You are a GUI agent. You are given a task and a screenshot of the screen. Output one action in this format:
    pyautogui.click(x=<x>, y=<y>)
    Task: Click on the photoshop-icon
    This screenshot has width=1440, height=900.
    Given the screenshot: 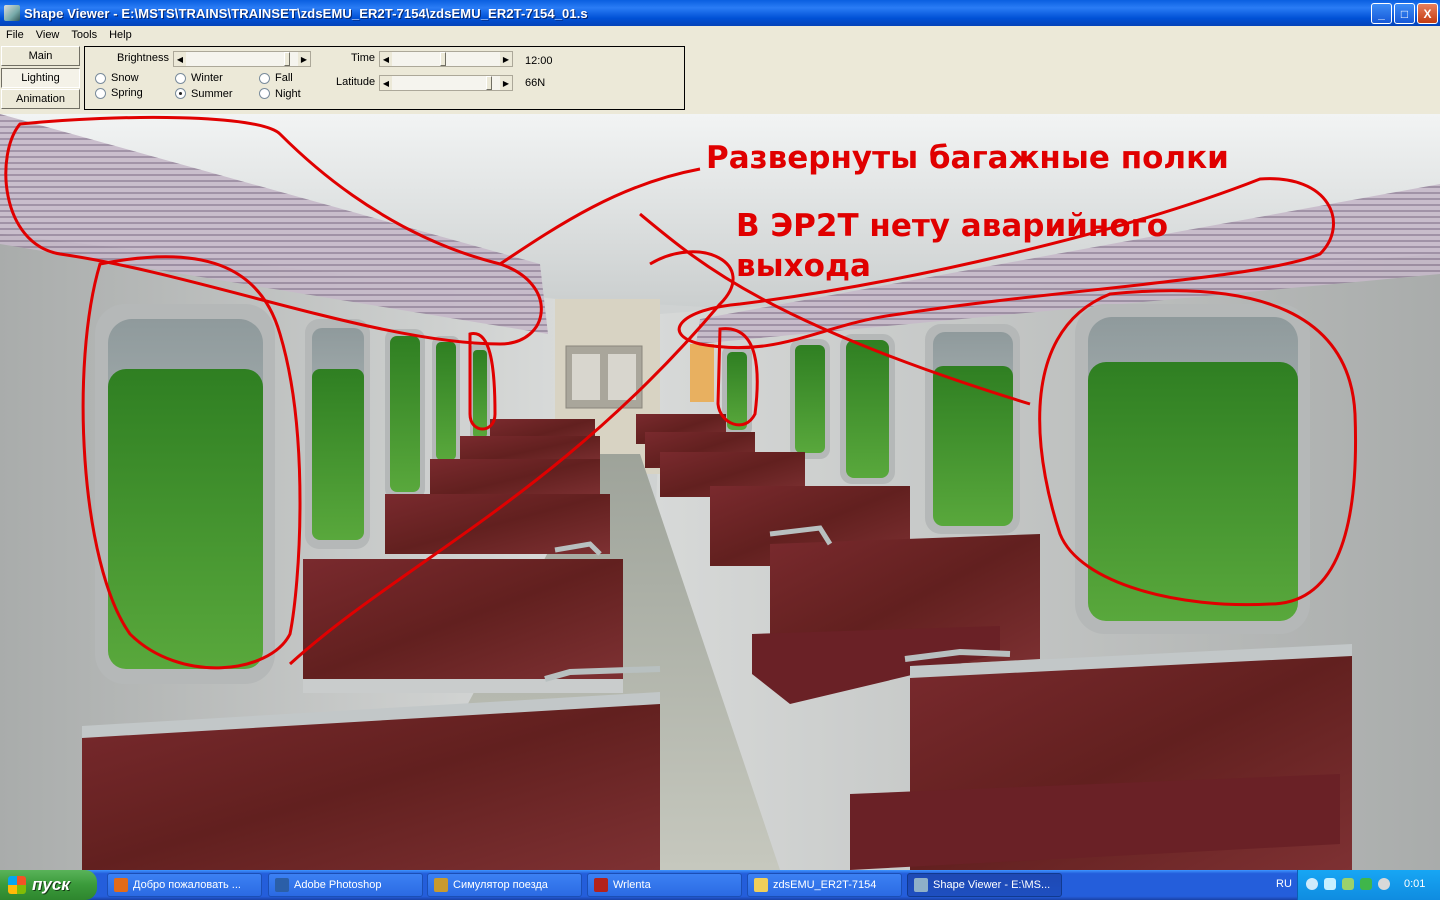 What is the action you would take?
    pyautogui.click(x=282, y=885)
    